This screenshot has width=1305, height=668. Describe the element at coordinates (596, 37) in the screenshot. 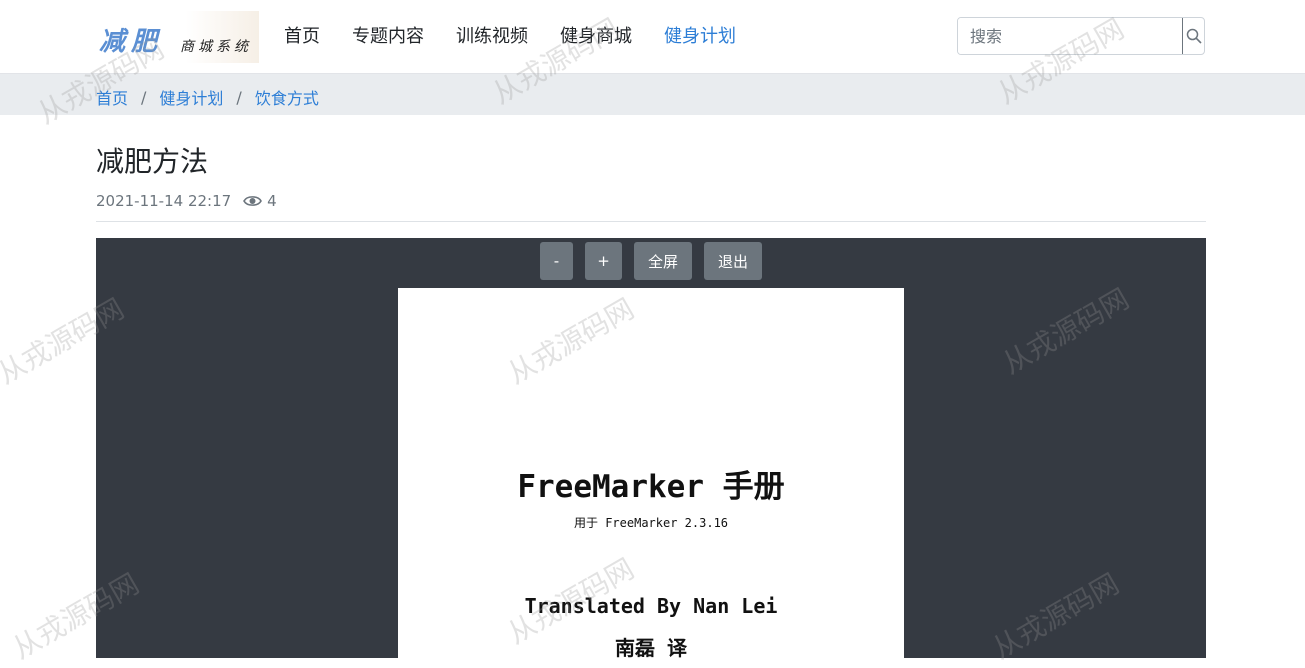

I see `nav-fitness-shop: 健身商城` at that location.